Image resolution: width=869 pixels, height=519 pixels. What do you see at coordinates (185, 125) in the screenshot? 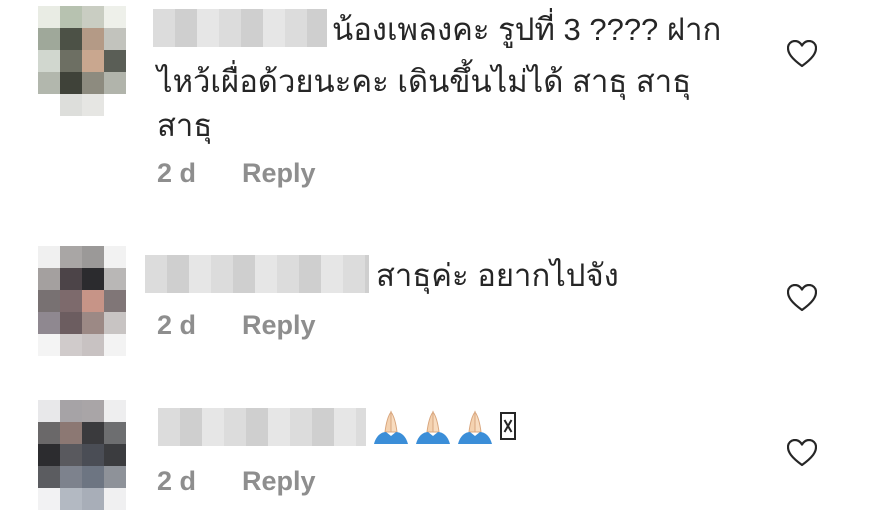
I see `comment-text: สาธุ` at bounding box center [185, 125].